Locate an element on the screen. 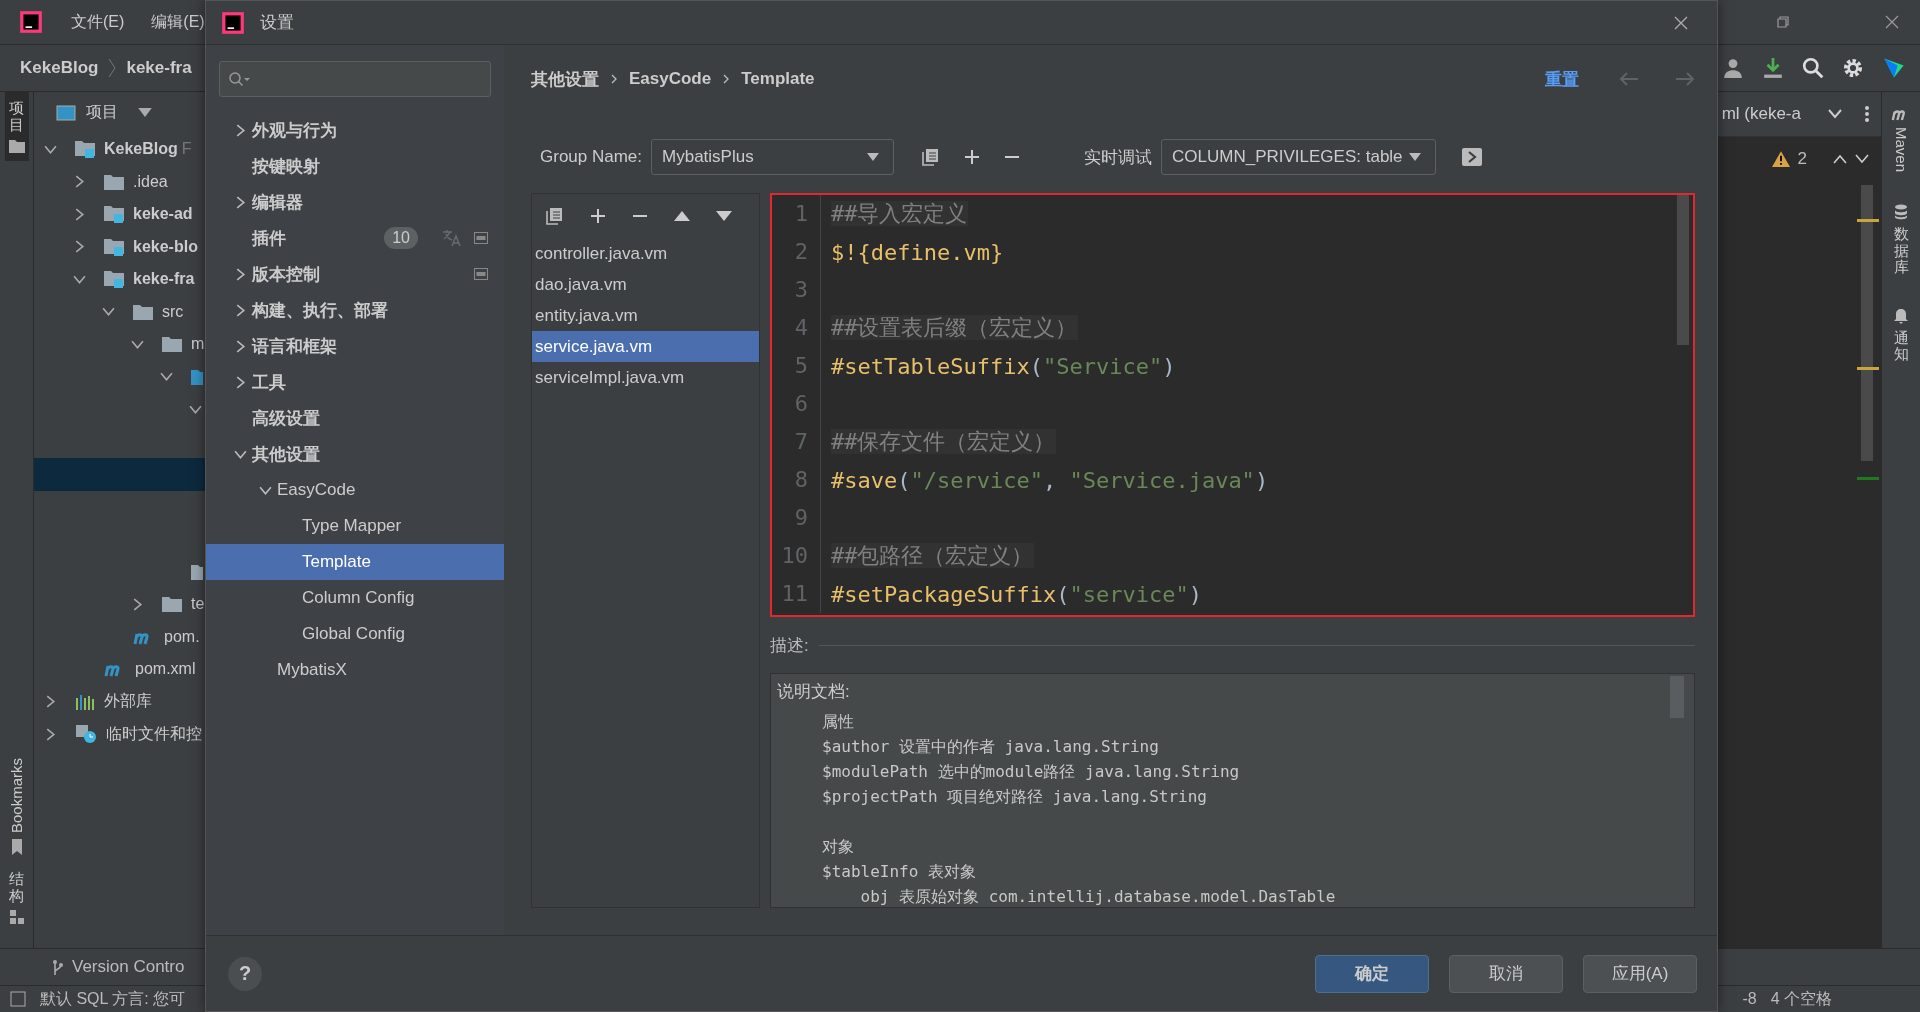 This screenshot has height=1012, width=1920. settings-nav-item: 编辑器 is located at coordinates (355, 202).